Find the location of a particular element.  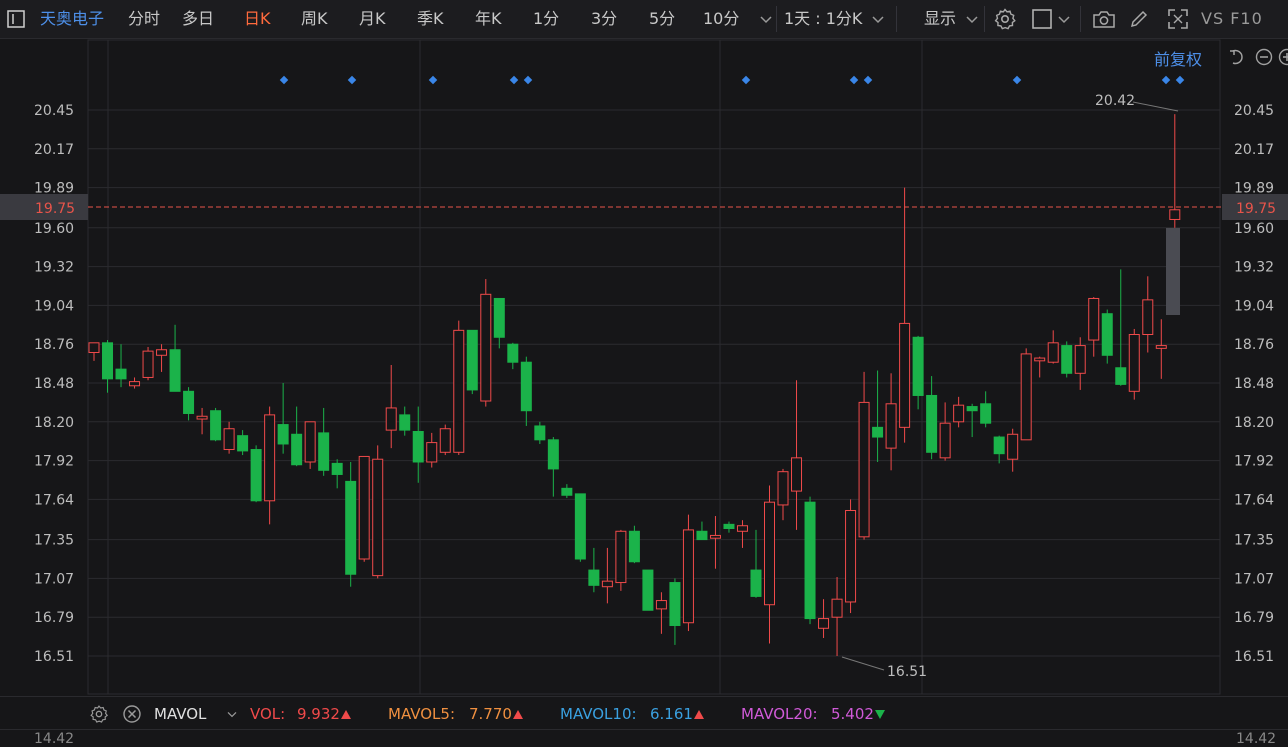

square-draw-icon is located at coordinates (1043, 19).